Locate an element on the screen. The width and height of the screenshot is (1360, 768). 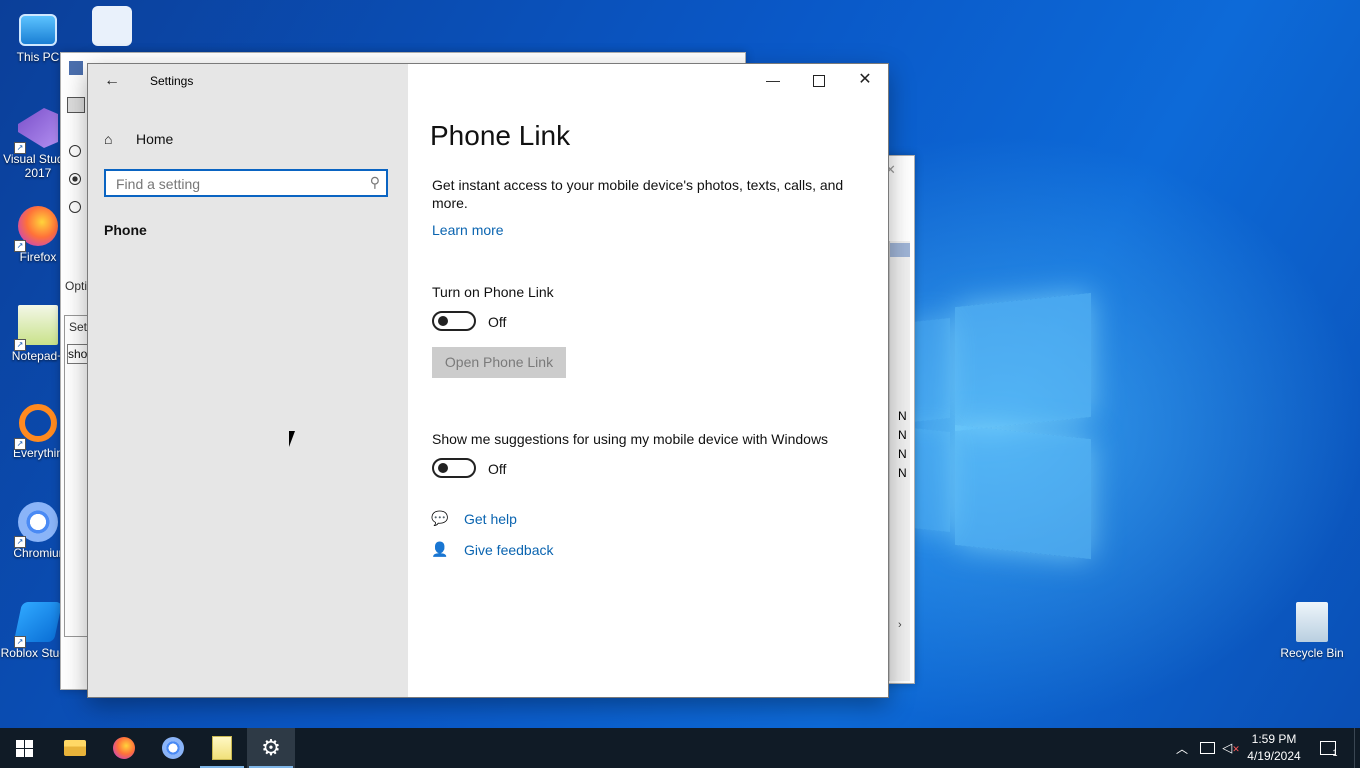
search-box: ⚲ is located at coordinates (246, 183).